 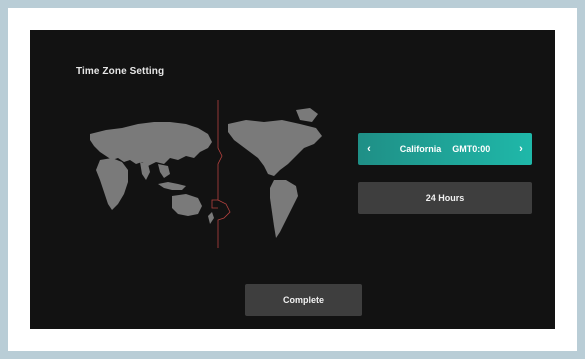 I want to click on timezone-offset: GMT0:00, so click(x=471, y=149).